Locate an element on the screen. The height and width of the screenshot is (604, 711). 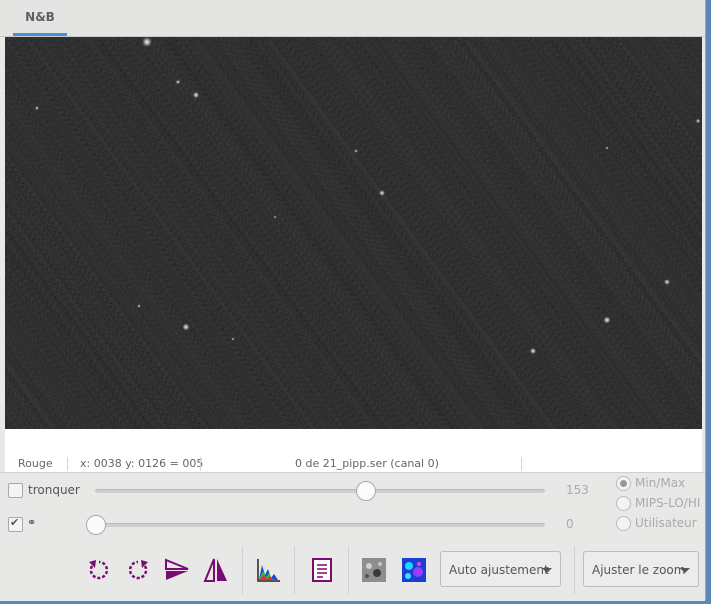
fits-header-button is located at coordinates (322, 570).